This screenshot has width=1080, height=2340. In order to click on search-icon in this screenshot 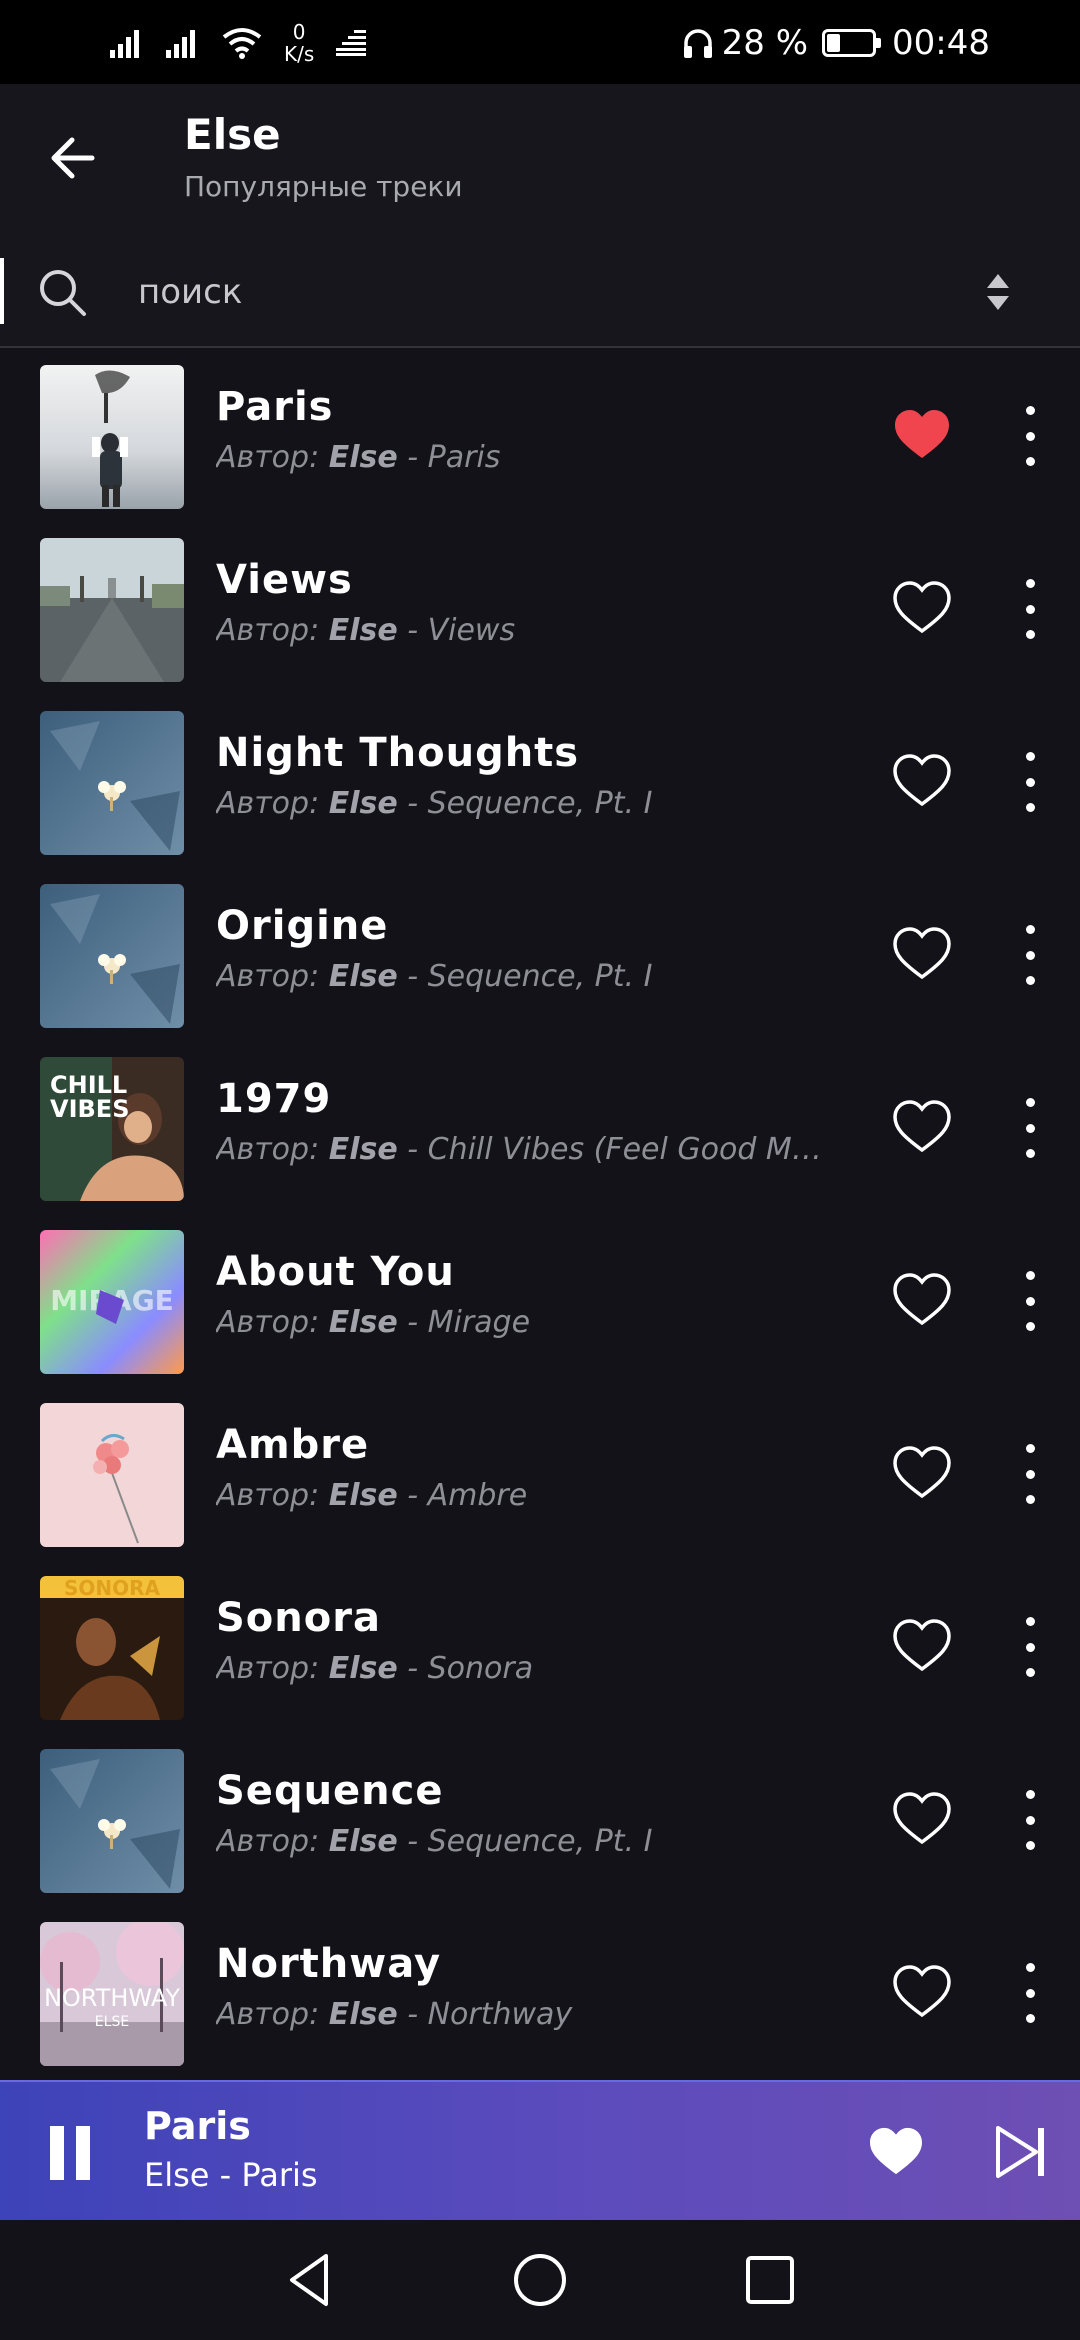, I will do `click(63, 293)`.